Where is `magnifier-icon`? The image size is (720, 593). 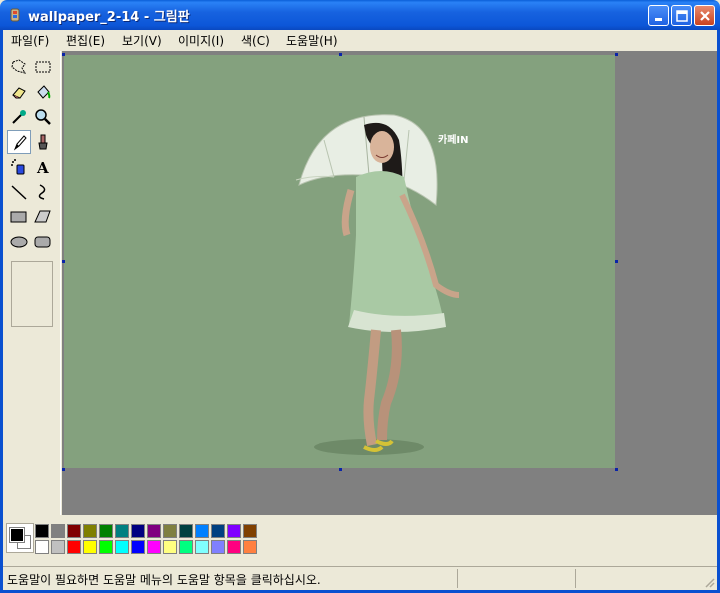 magnifier-icon is located at coordinates (43, 117).